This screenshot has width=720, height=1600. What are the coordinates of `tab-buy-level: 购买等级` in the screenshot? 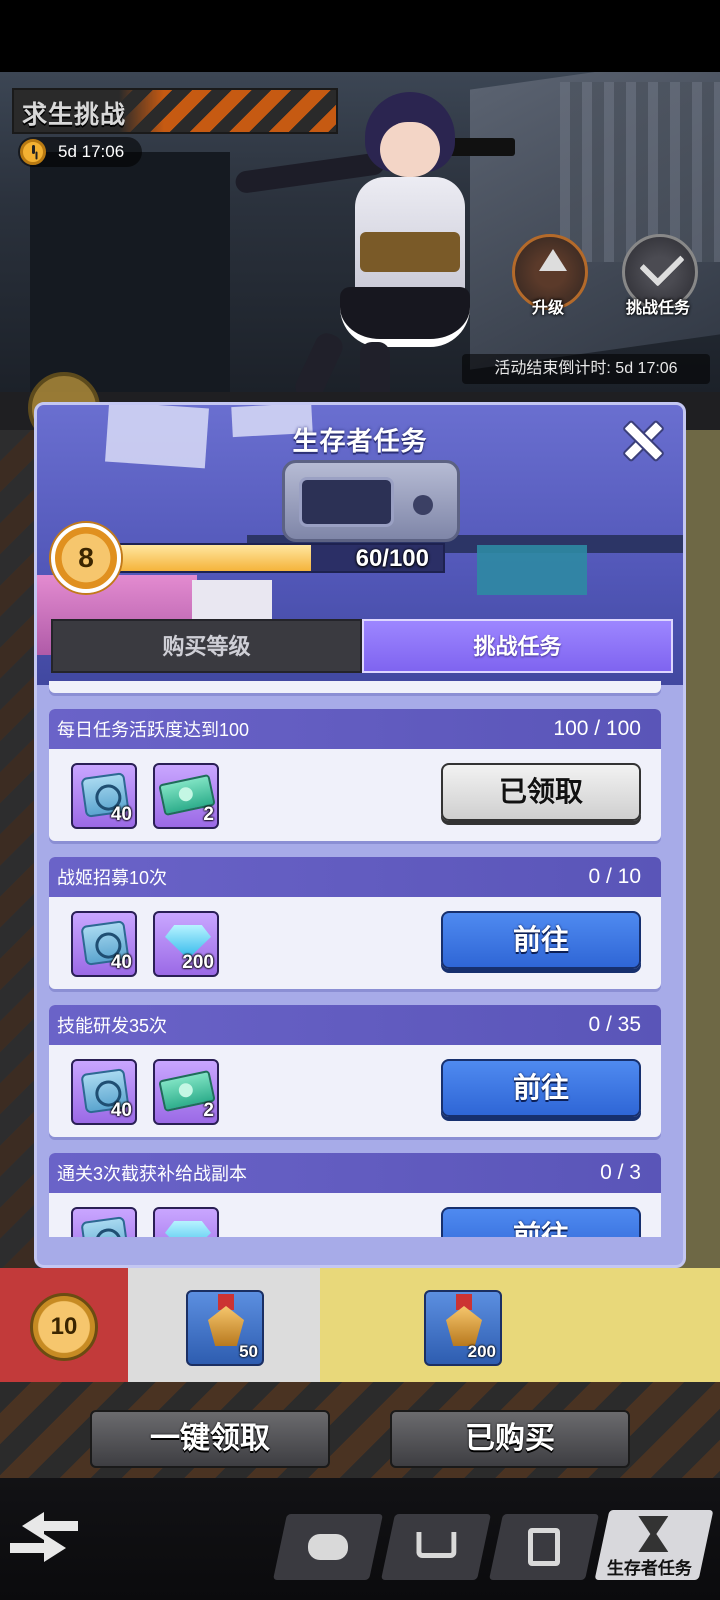 It's located at (206, 646).